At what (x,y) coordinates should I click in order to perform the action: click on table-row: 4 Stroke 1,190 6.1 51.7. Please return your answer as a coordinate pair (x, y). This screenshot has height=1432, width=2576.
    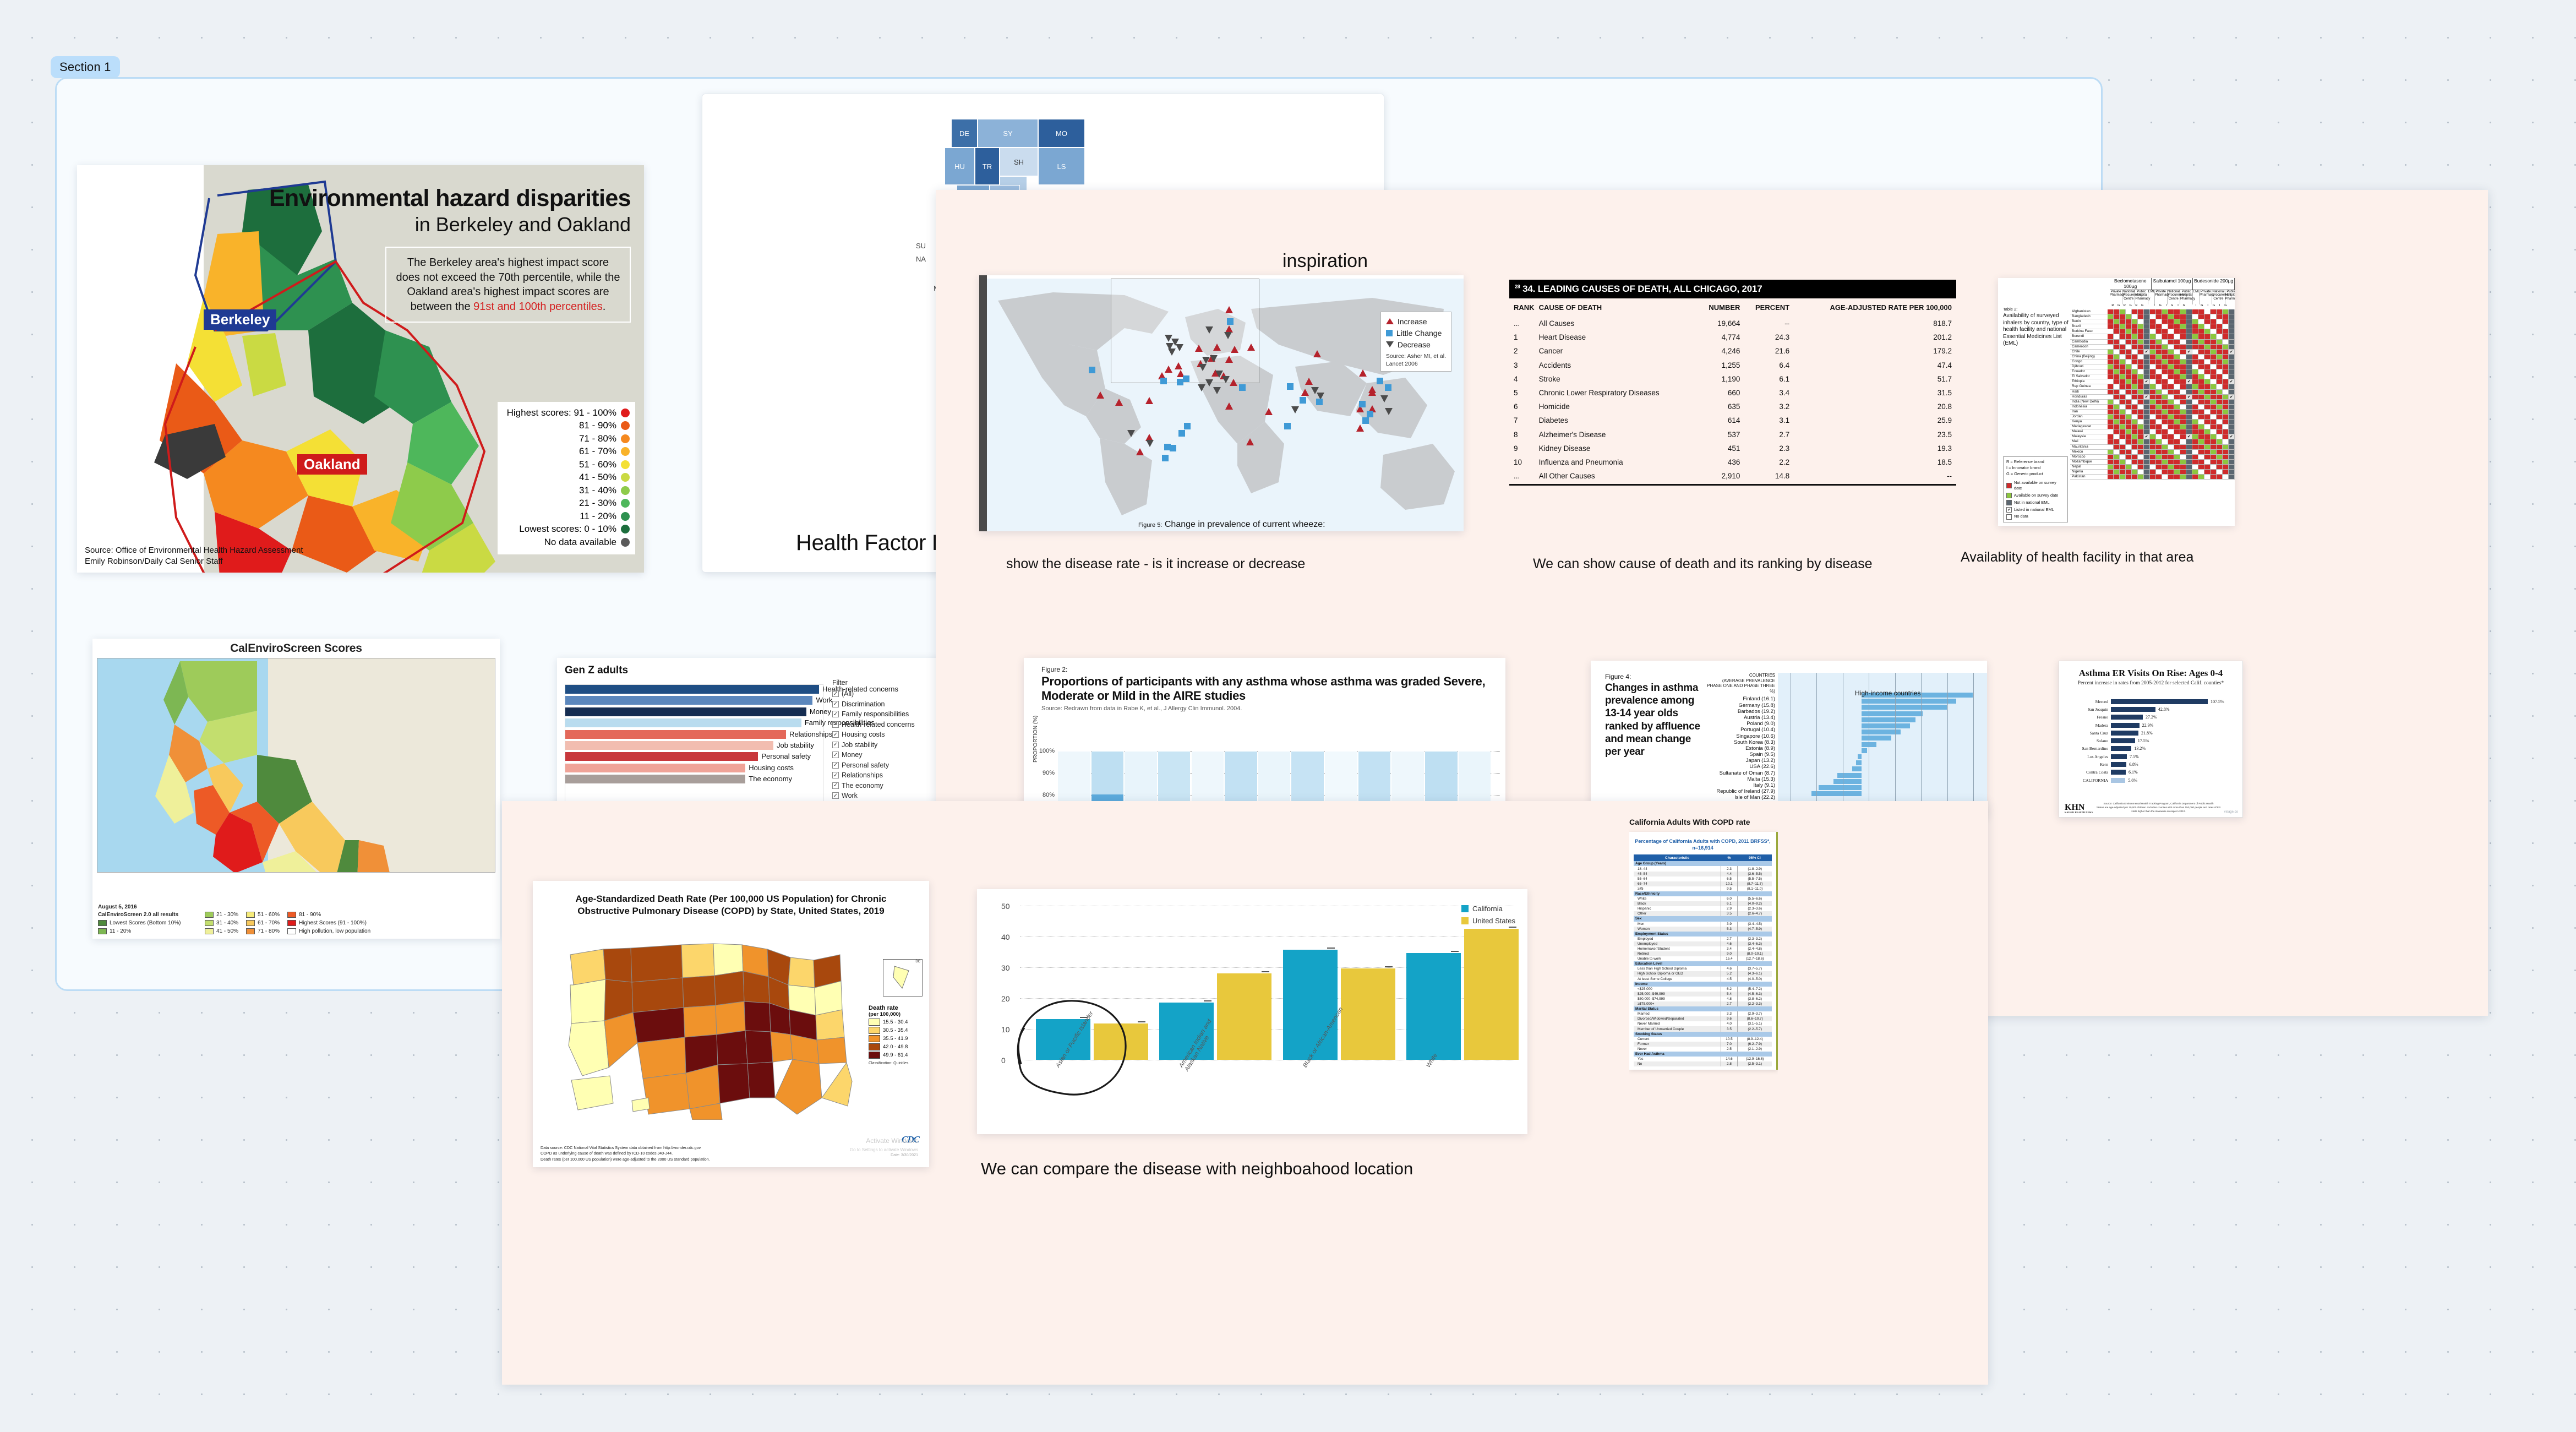
    Looking at the image, I should click on (1733, 379).